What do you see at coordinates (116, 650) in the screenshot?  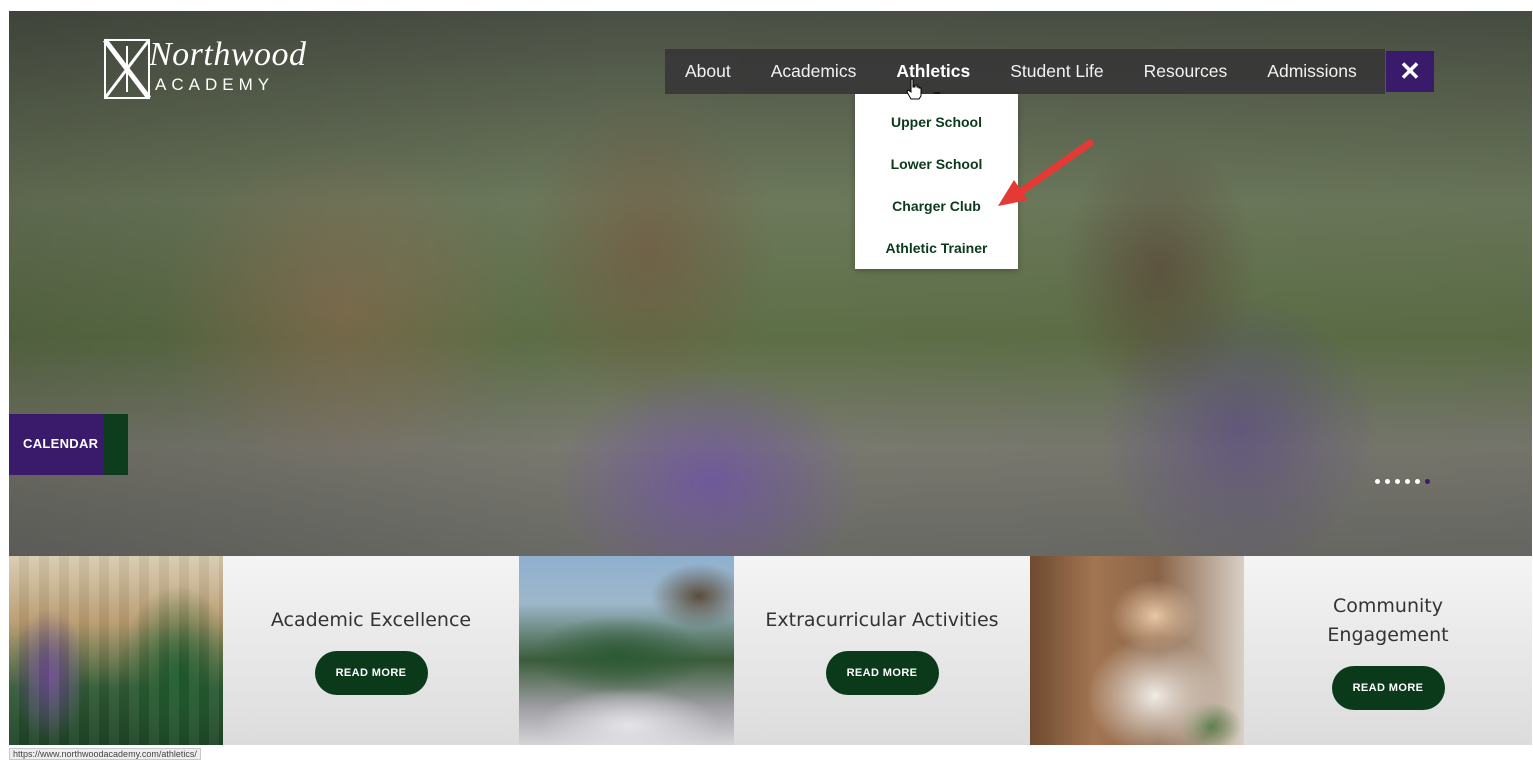 I see `graduation-photo` at bounding box center [116, 650].